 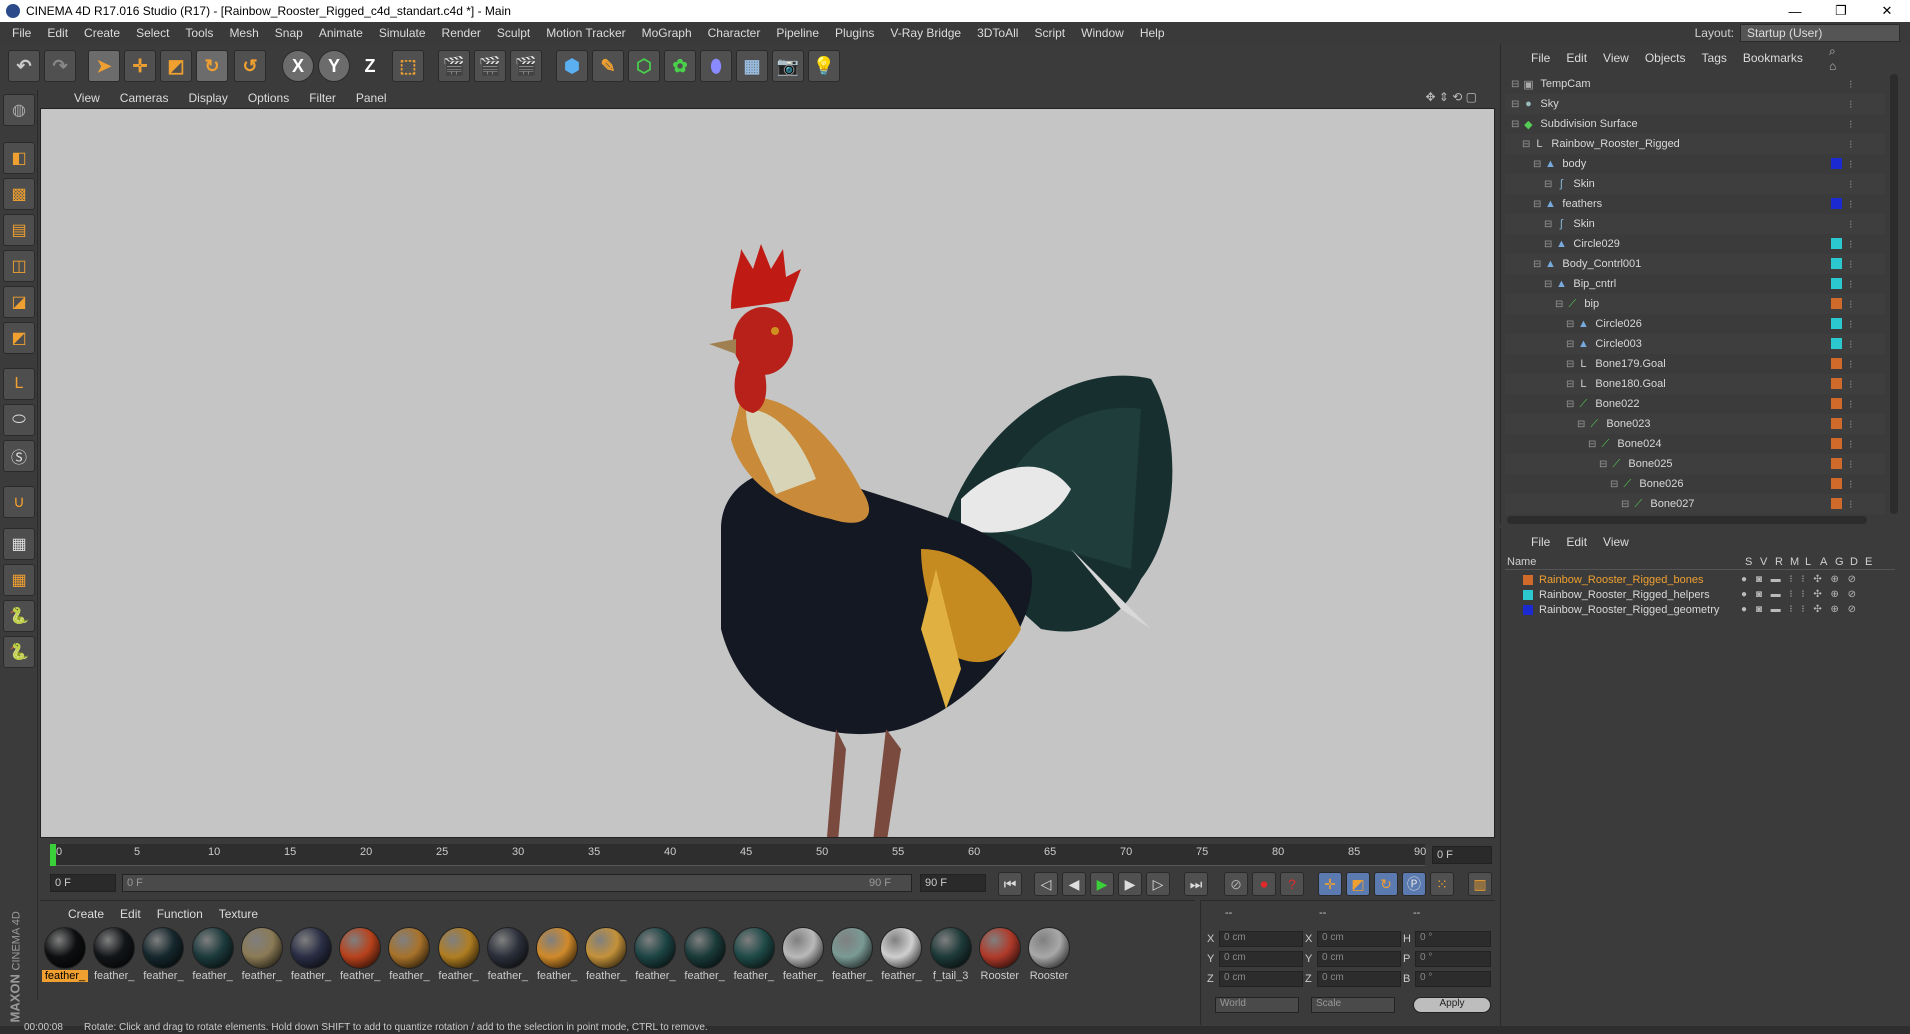 What do you see at coordinates (1049, 33) in the screenshot?
I see `menu-script: Script` at bounding box center [1049, 33].